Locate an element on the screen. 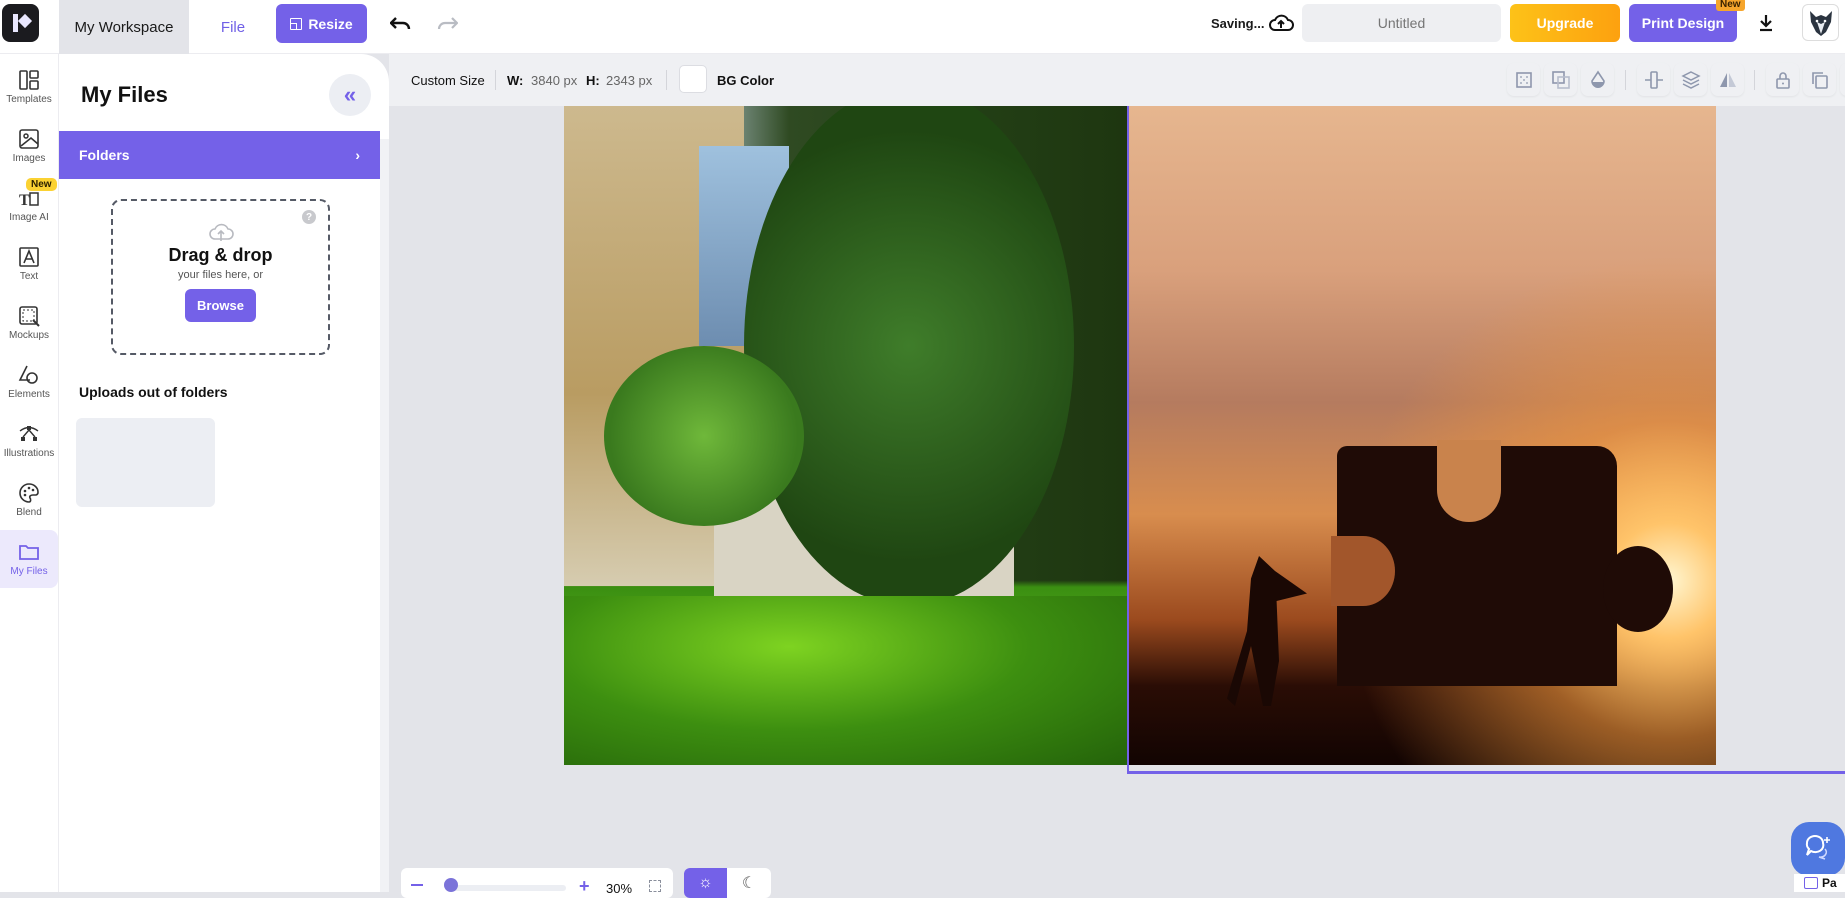 Image resolution: width=1845 pixels, height=898 pixels. dark-mode-button: ☾ is located at coordinates (749, 883).